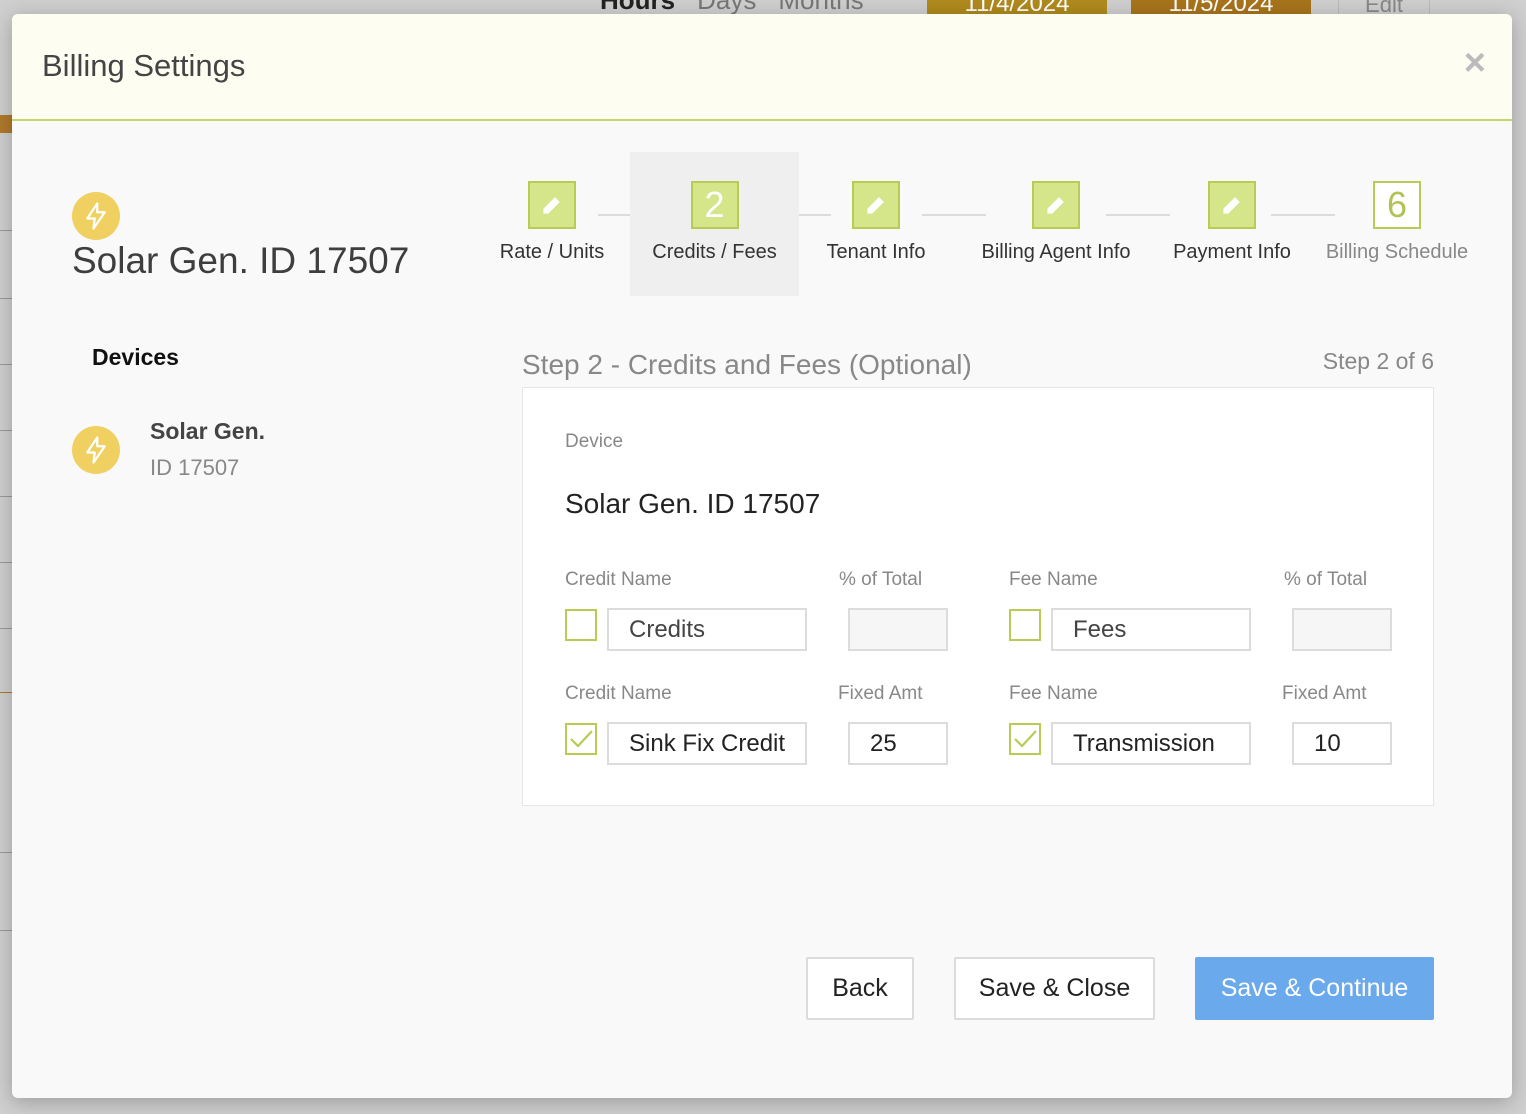 The width and height of the screenshot is (1526, 1114). Describe the element at coordinates (1378, 361) in the screenshot. I see `step-indicator: Step 2 of 6` at that location.